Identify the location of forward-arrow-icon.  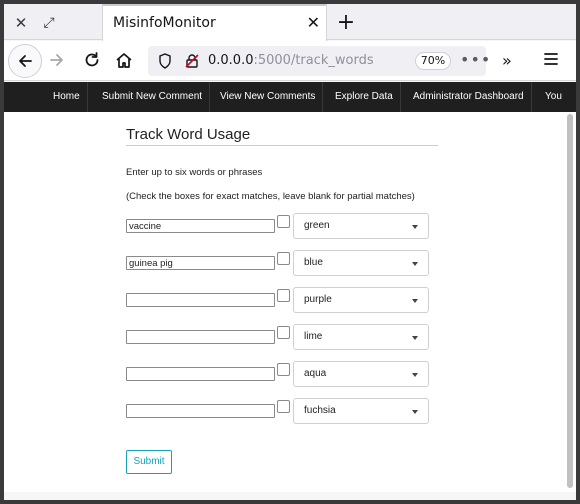
(57, 60).